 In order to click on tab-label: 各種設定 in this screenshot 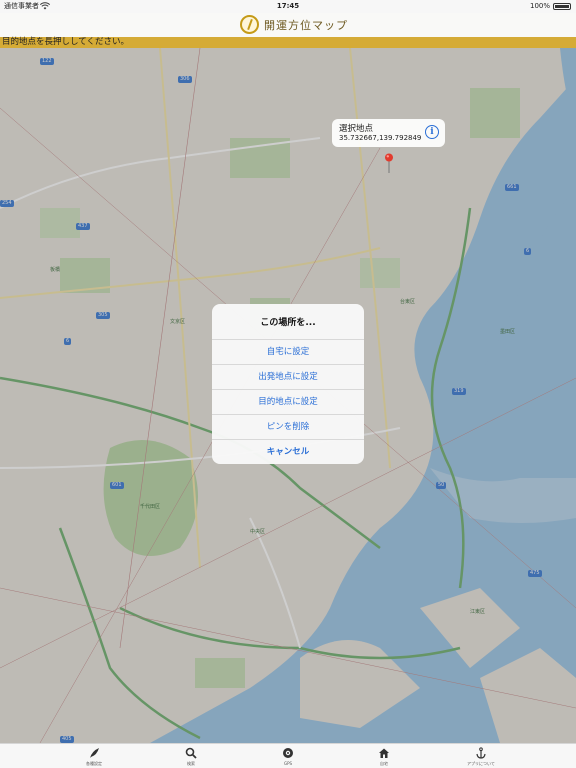, I will do `click(94, 763)`.